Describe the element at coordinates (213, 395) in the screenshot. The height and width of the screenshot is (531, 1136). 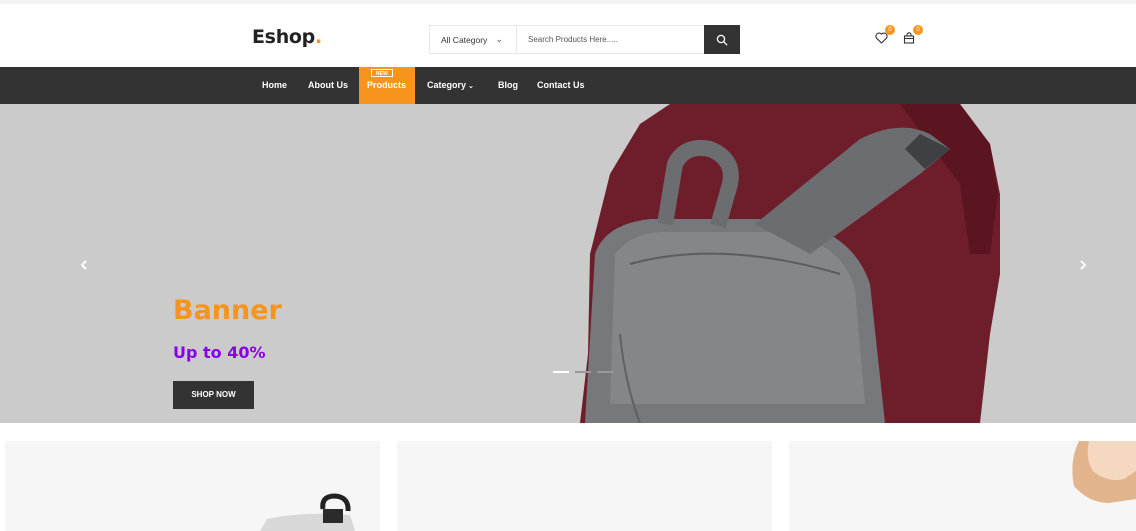
I see `shop-now-button: SHOP NOW` at that location.